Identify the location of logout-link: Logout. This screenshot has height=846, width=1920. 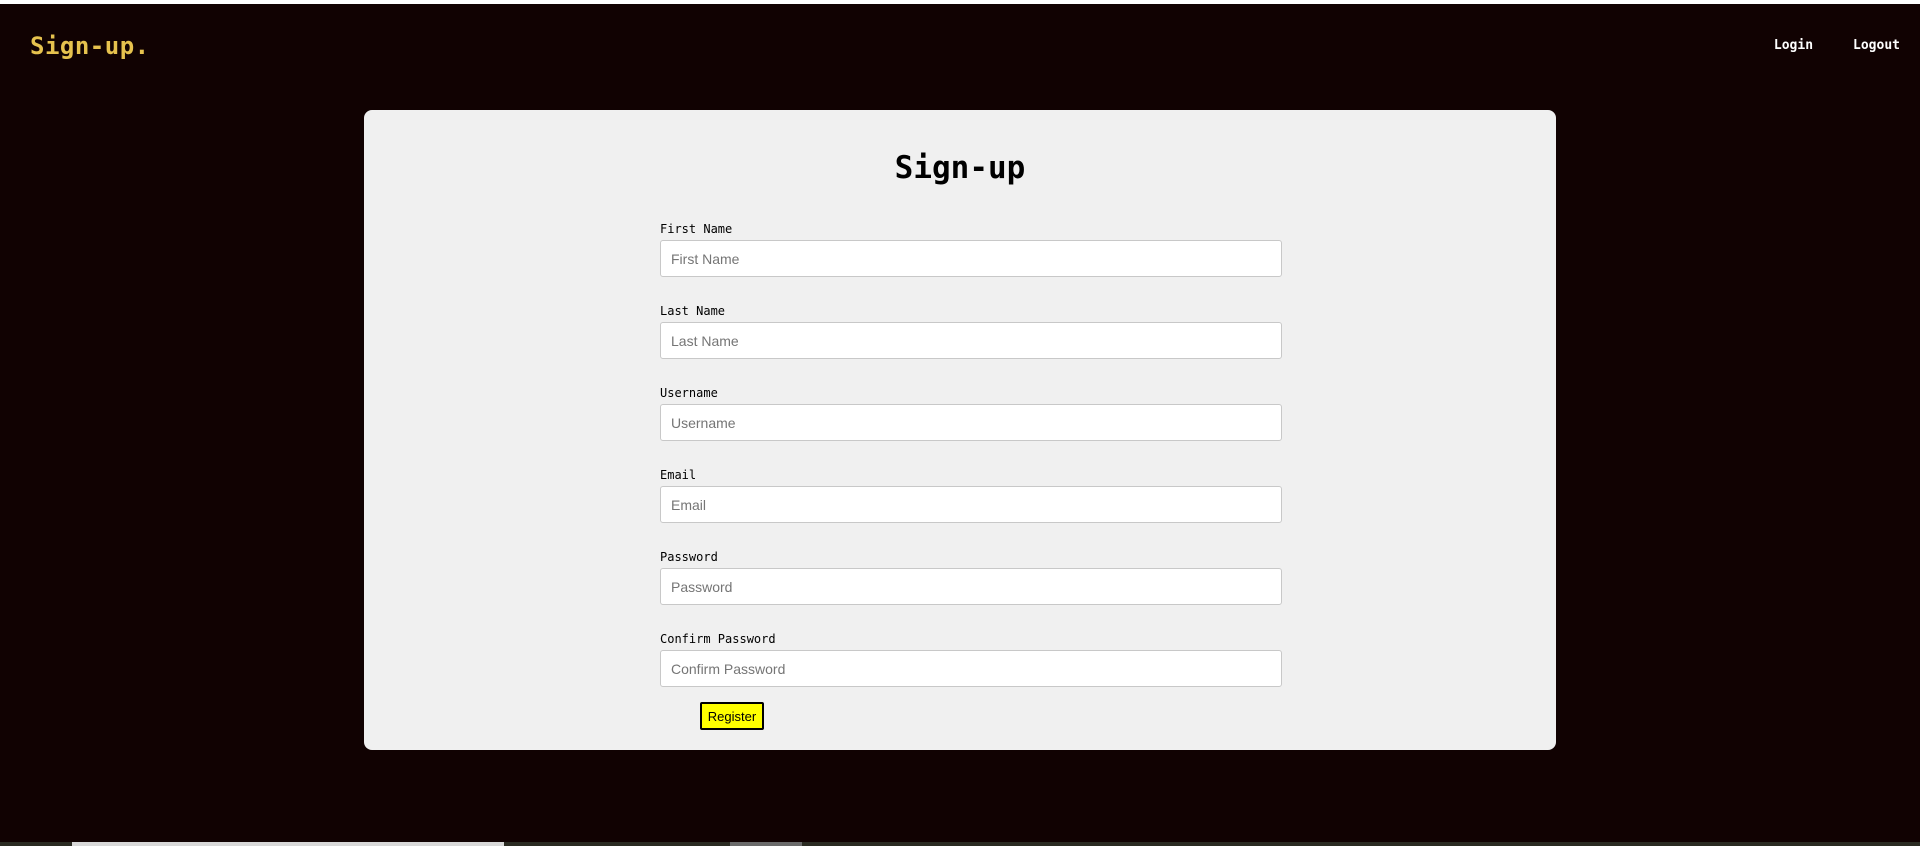
(1876, 45).